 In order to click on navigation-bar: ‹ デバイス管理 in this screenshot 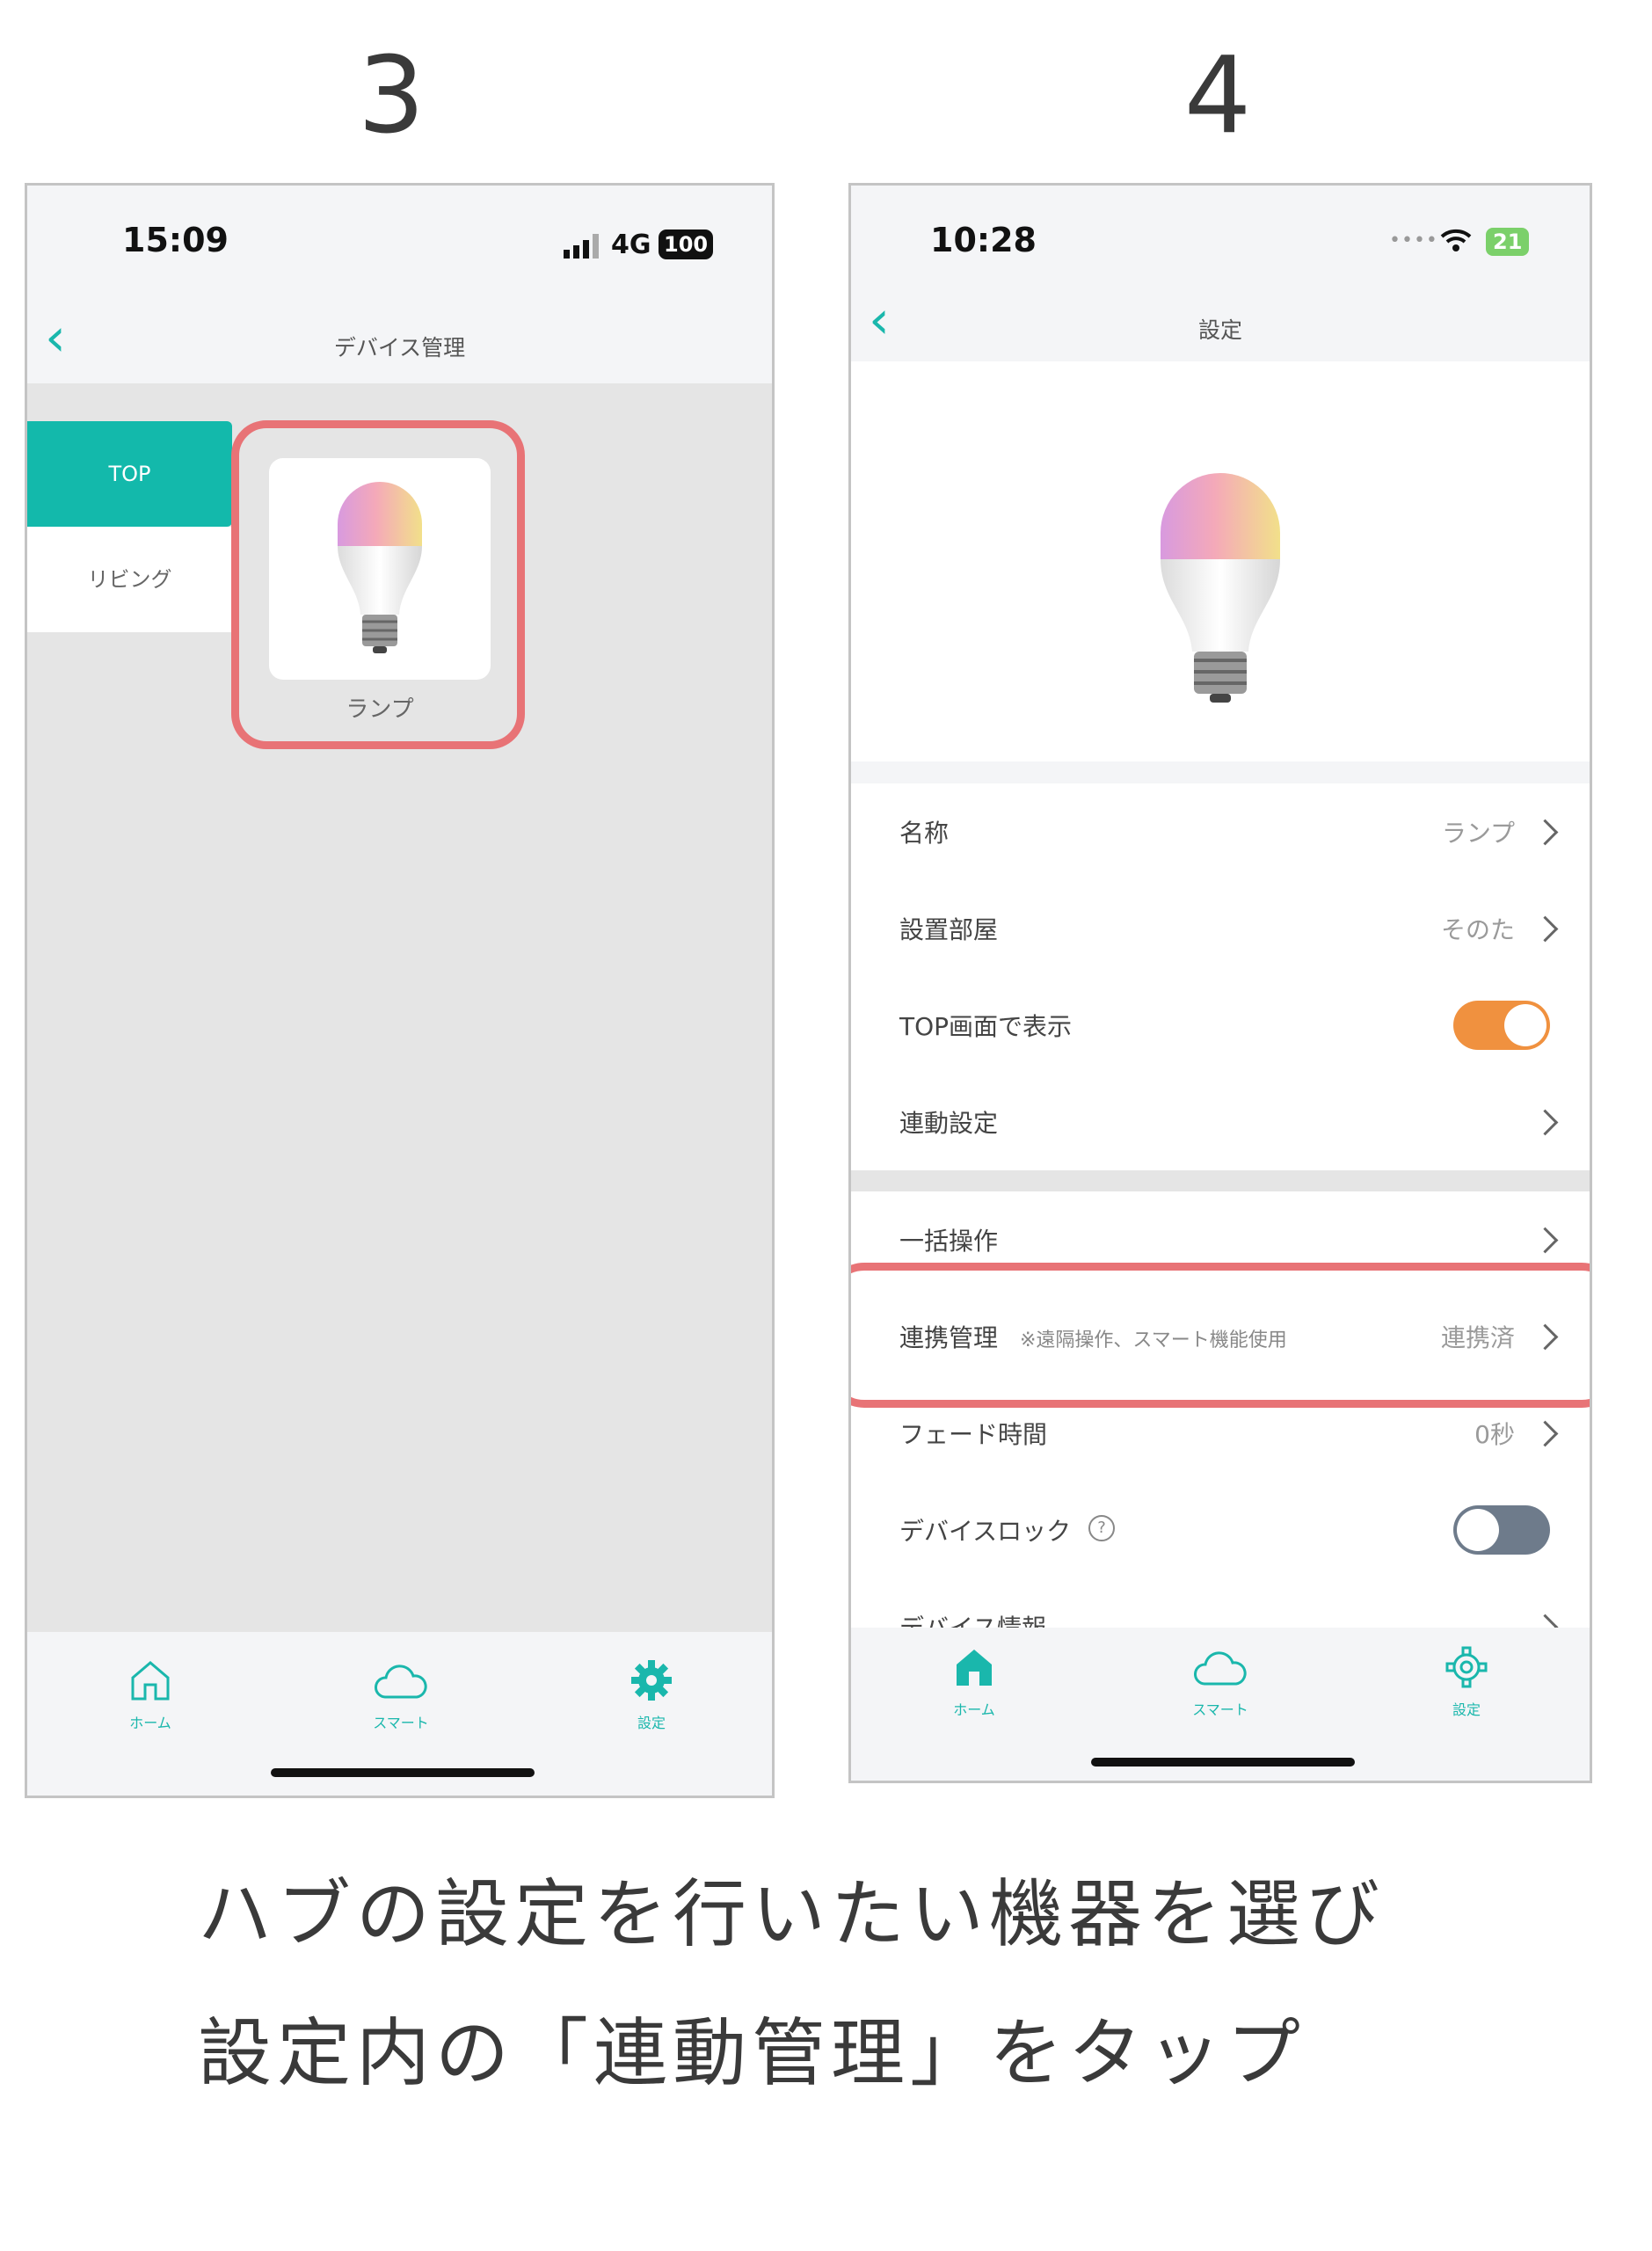, I will do `click(399, 344)`.